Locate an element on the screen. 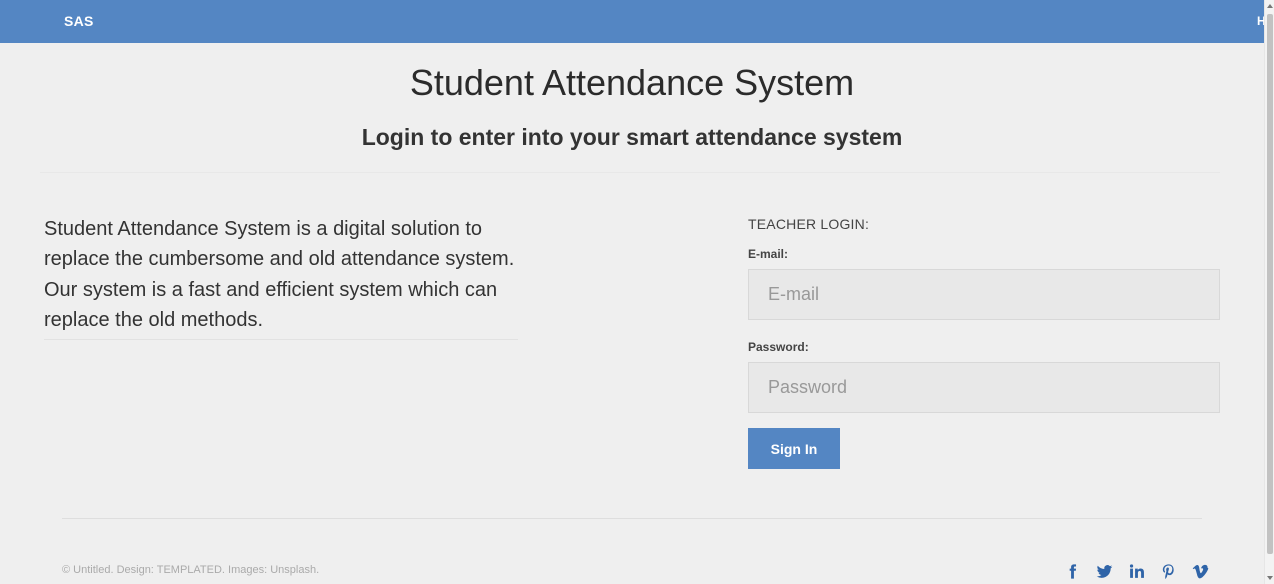 This screenshot has width=1274, height=584. header-divider is located at coordinates (630, 172).